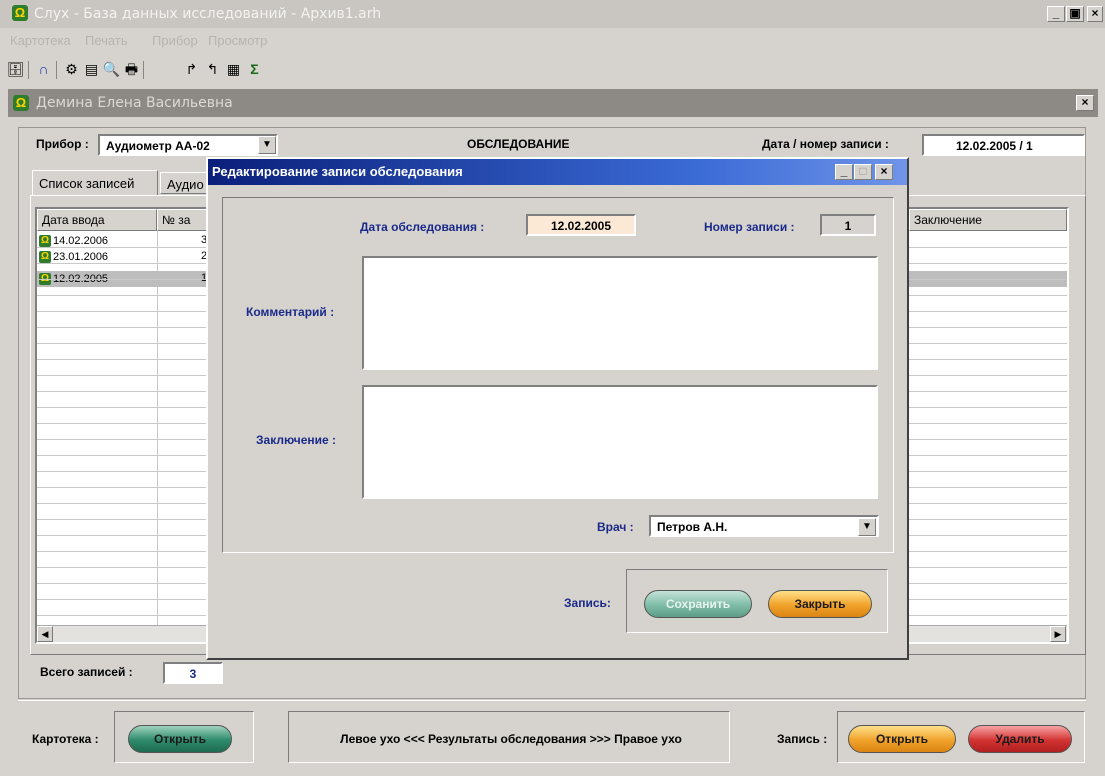  I want to click on dialog-record-label: Запись:, so click(587, 603).